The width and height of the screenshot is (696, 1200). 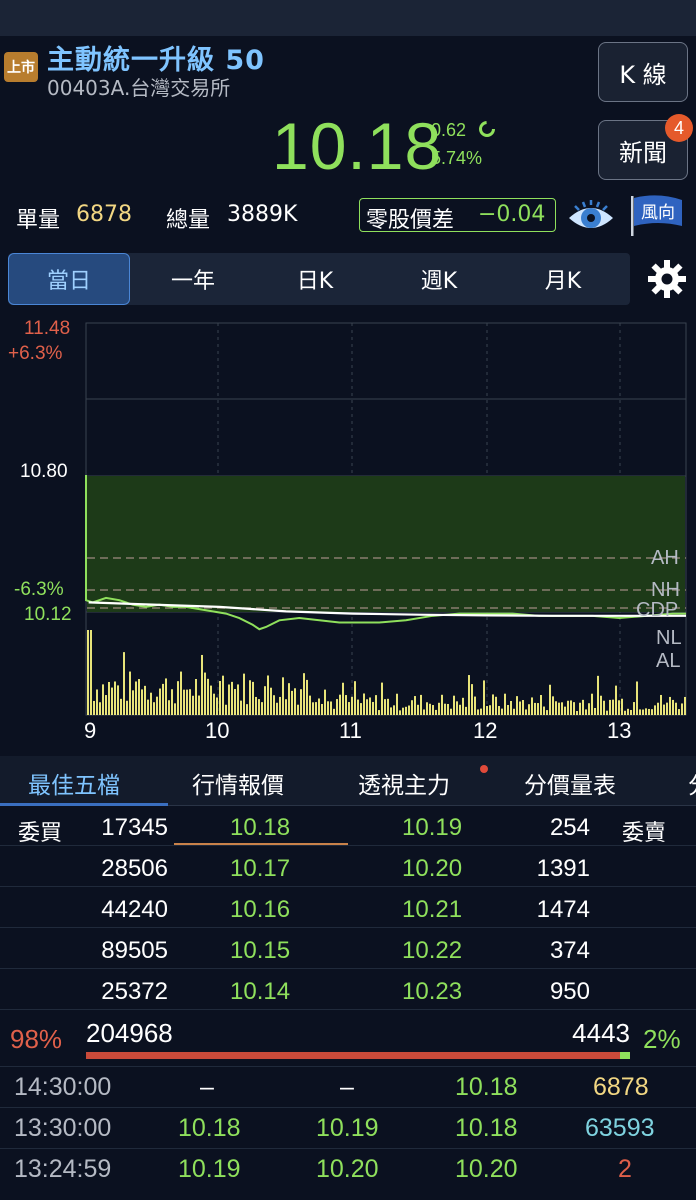 I want to click on trade-bid: 10.19, so click(x=209, y=1169).